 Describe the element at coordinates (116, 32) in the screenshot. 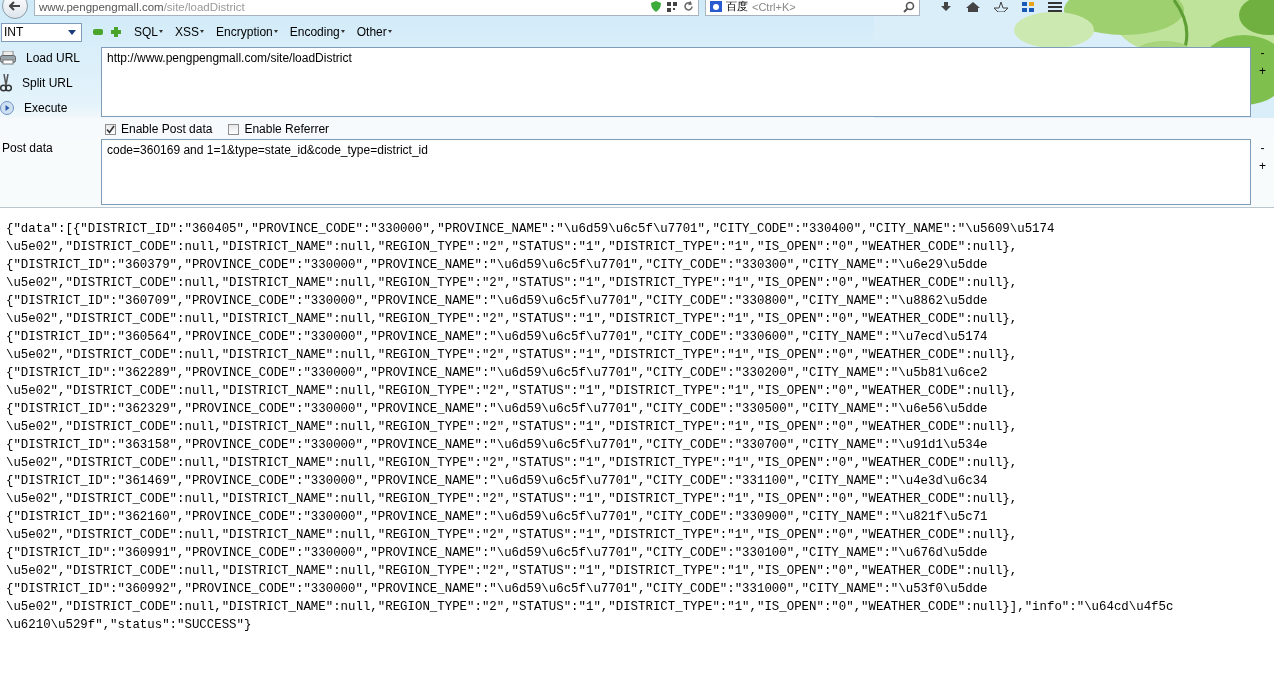

I see `plus-icon` at that location.